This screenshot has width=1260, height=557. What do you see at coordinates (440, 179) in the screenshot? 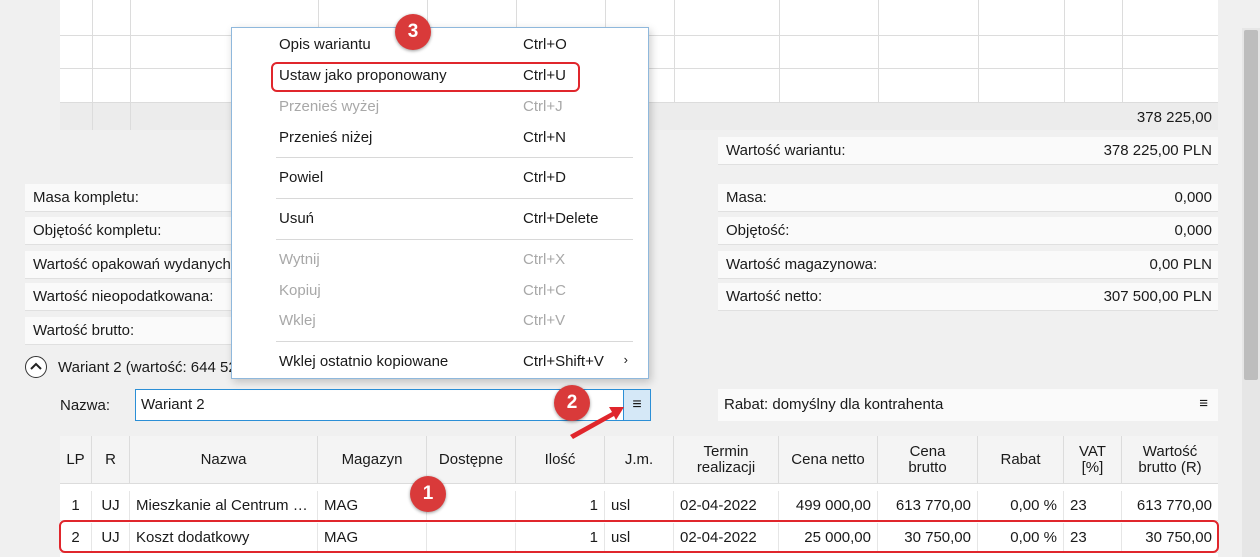
I see `menu-item-duplicate: Powiel Ctrl+D` at bounding box center [440, 179].